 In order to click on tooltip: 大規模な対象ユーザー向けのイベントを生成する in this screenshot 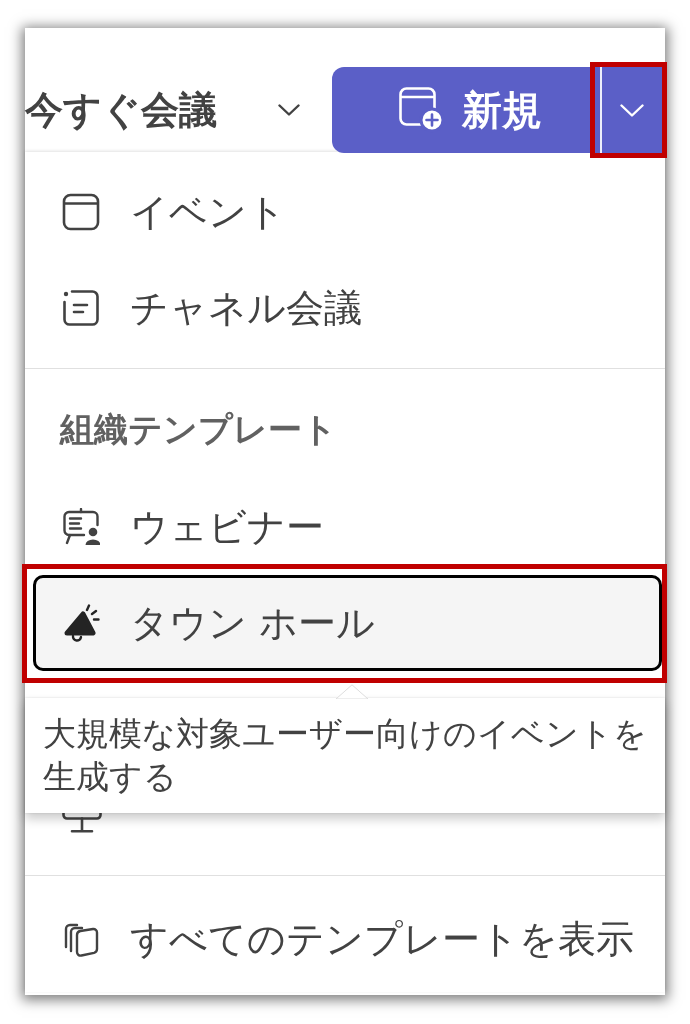, I will do `click(345, 755)`.